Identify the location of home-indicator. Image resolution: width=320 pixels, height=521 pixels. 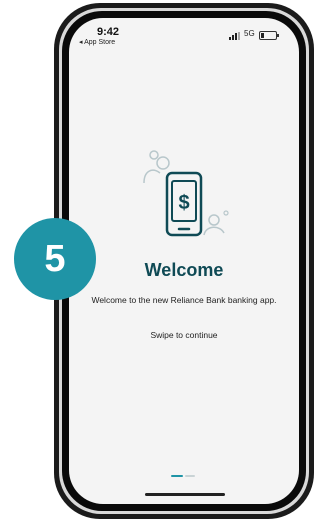
(185, 494).